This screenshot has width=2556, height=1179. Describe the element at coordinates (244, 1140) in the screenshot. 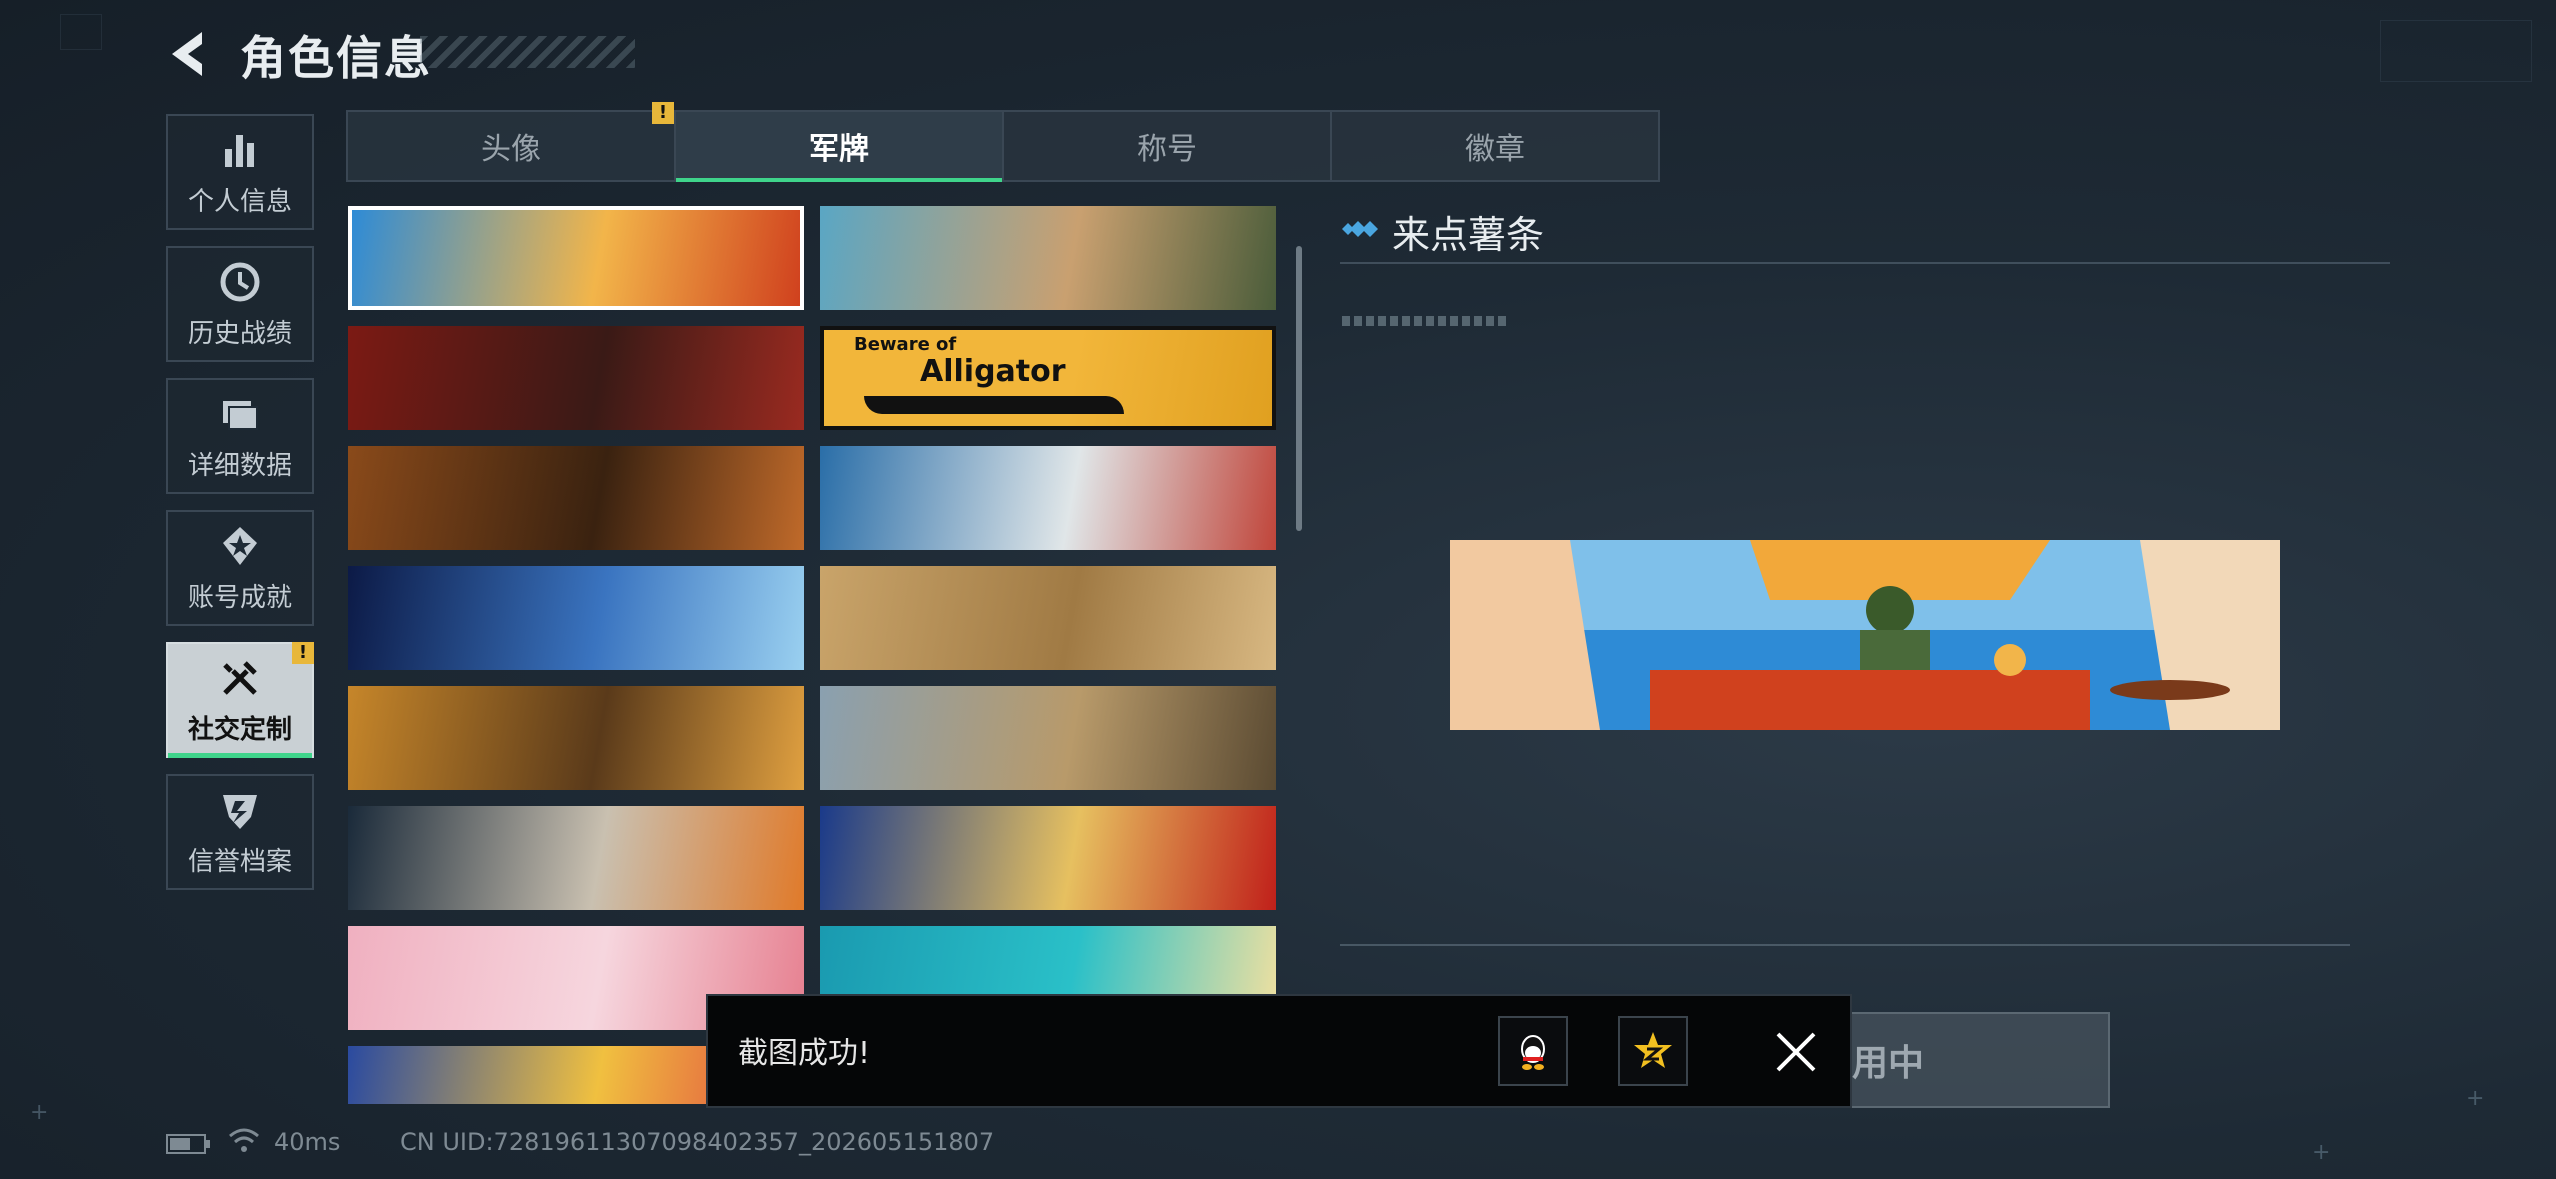

I see `wifi-icon` at that location.